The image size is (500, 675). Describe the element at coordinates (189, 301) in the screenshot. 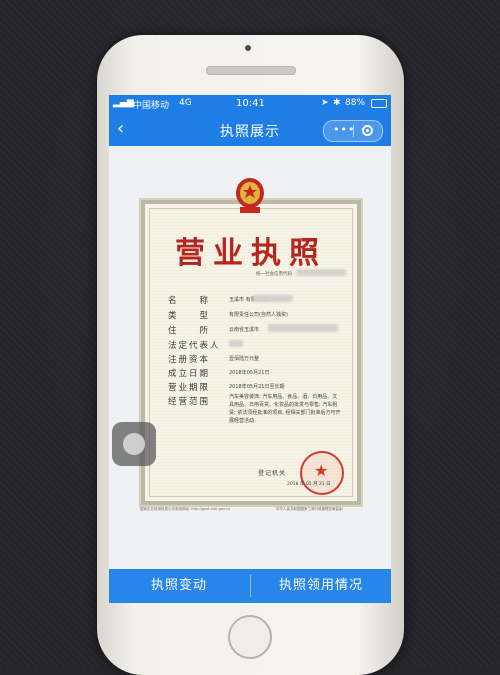

I see `row-name: 名 称` at that location.